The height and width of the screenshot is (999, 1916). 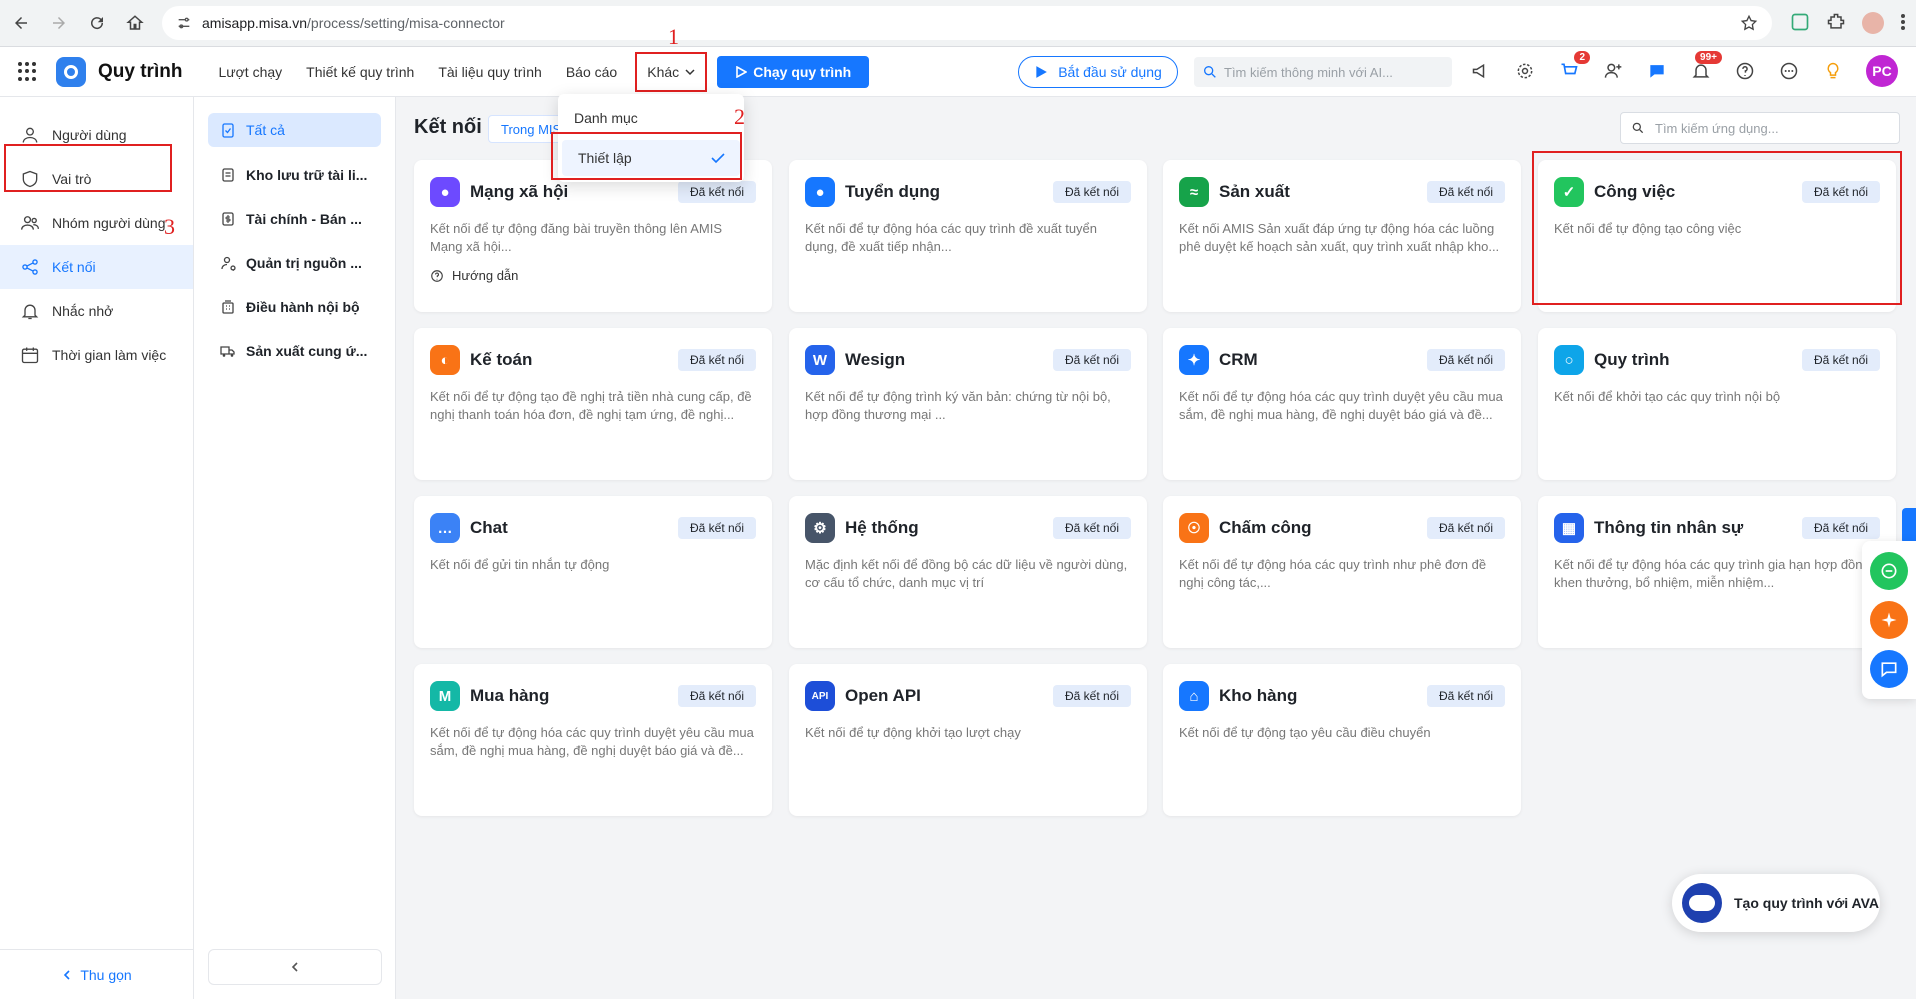 What do you see at coordinates (1098, 72) in the screenshot?
I see `get-started-button: Bắt đầu sử dụng` at bounding box center [1098, 72].